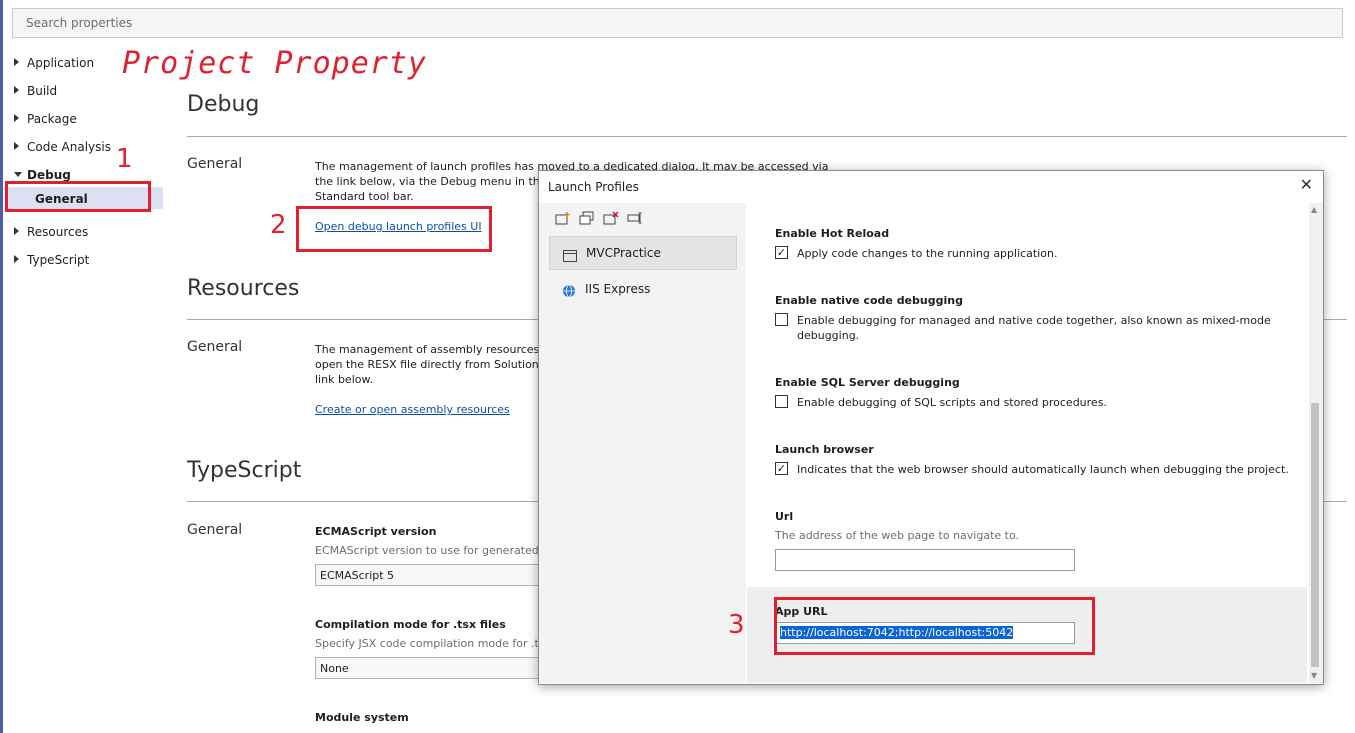  Describe the element at coordinates (635, 218) in the screenshot. I see `rename-profile-icon` at that location.